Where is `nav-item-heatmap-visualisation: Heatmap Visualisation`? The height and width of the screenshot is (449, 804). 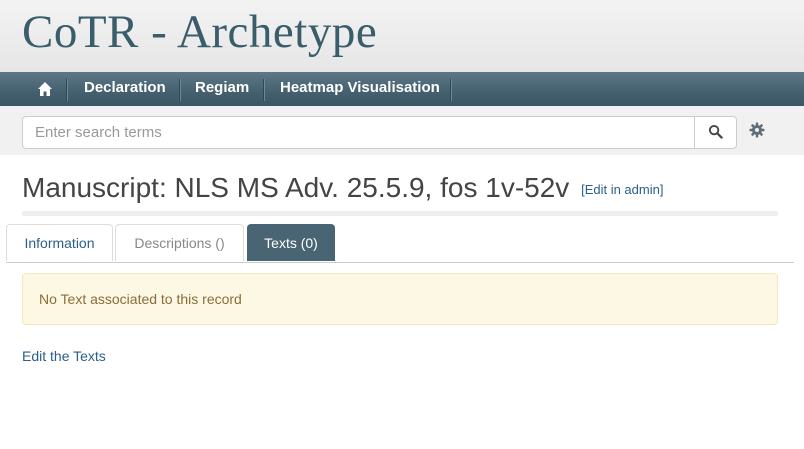
nav-item-heatmap-visualisation: Heatmap Visualisation is located at coordinates (360, 89).